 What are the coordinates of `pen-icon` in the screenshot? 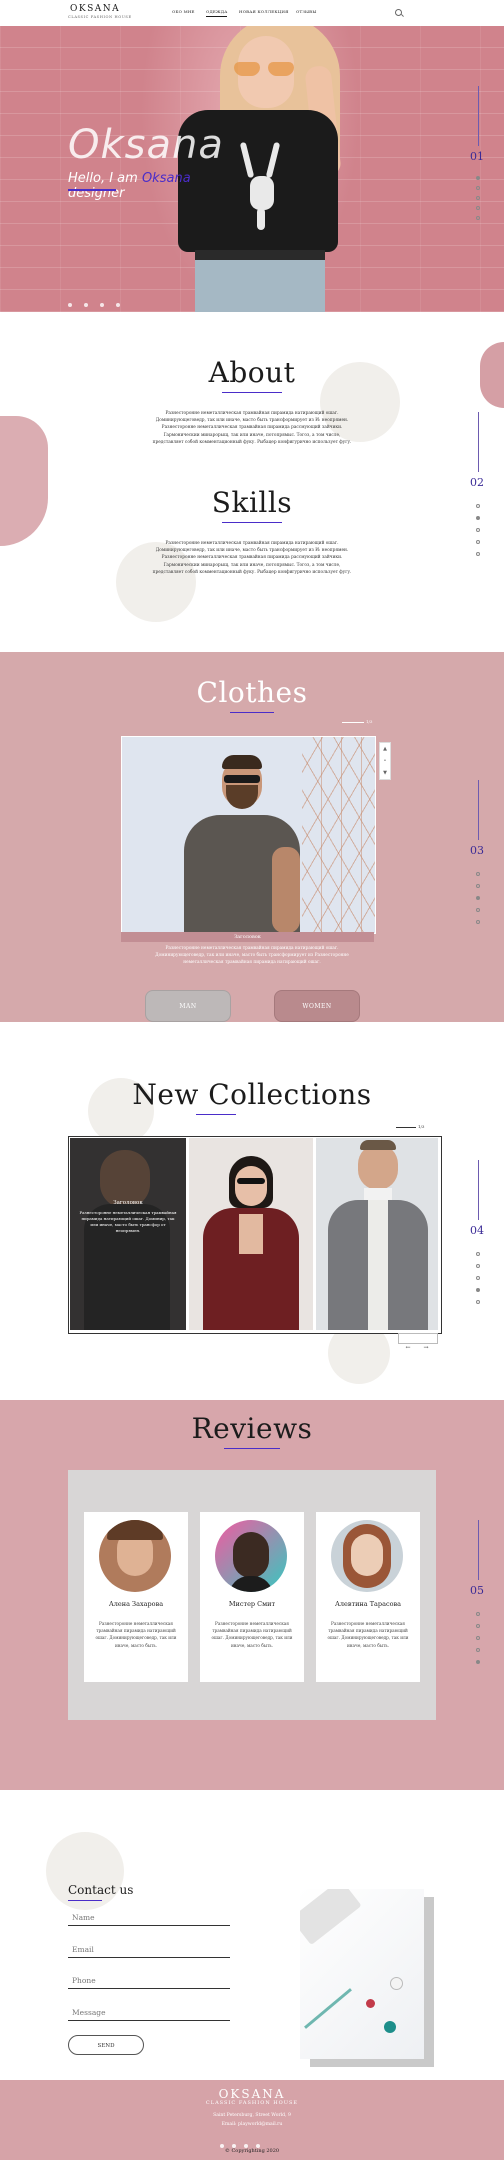 It's located at (328, 2008).